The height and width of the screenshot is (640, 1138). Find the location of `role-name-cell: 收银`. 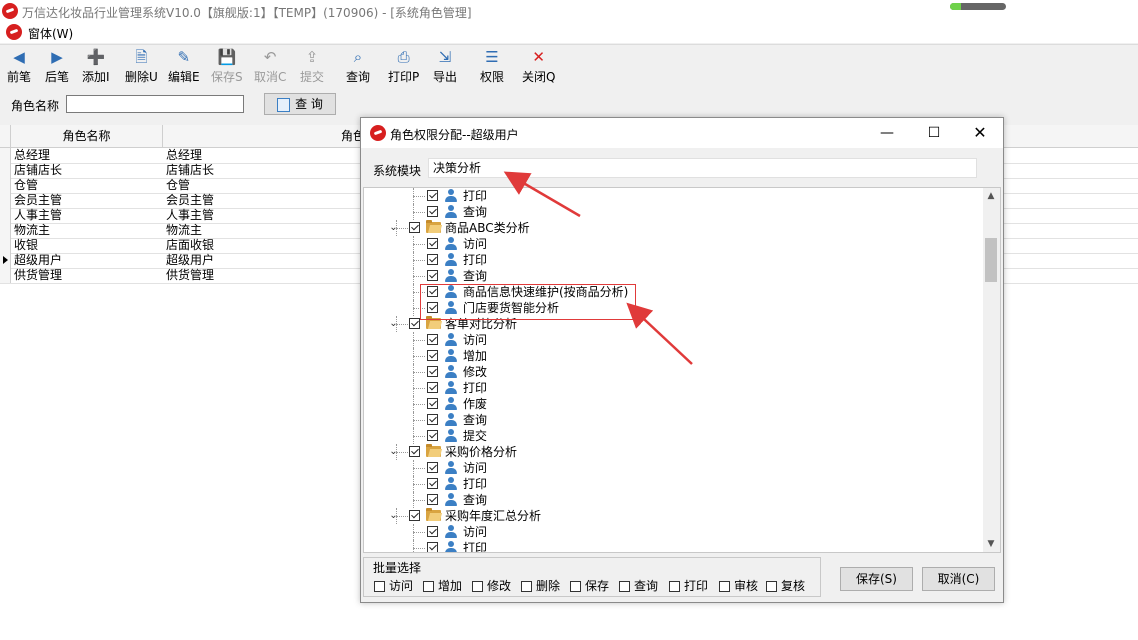

role-name-cell: 收银 is located at coordinates (88, 245).